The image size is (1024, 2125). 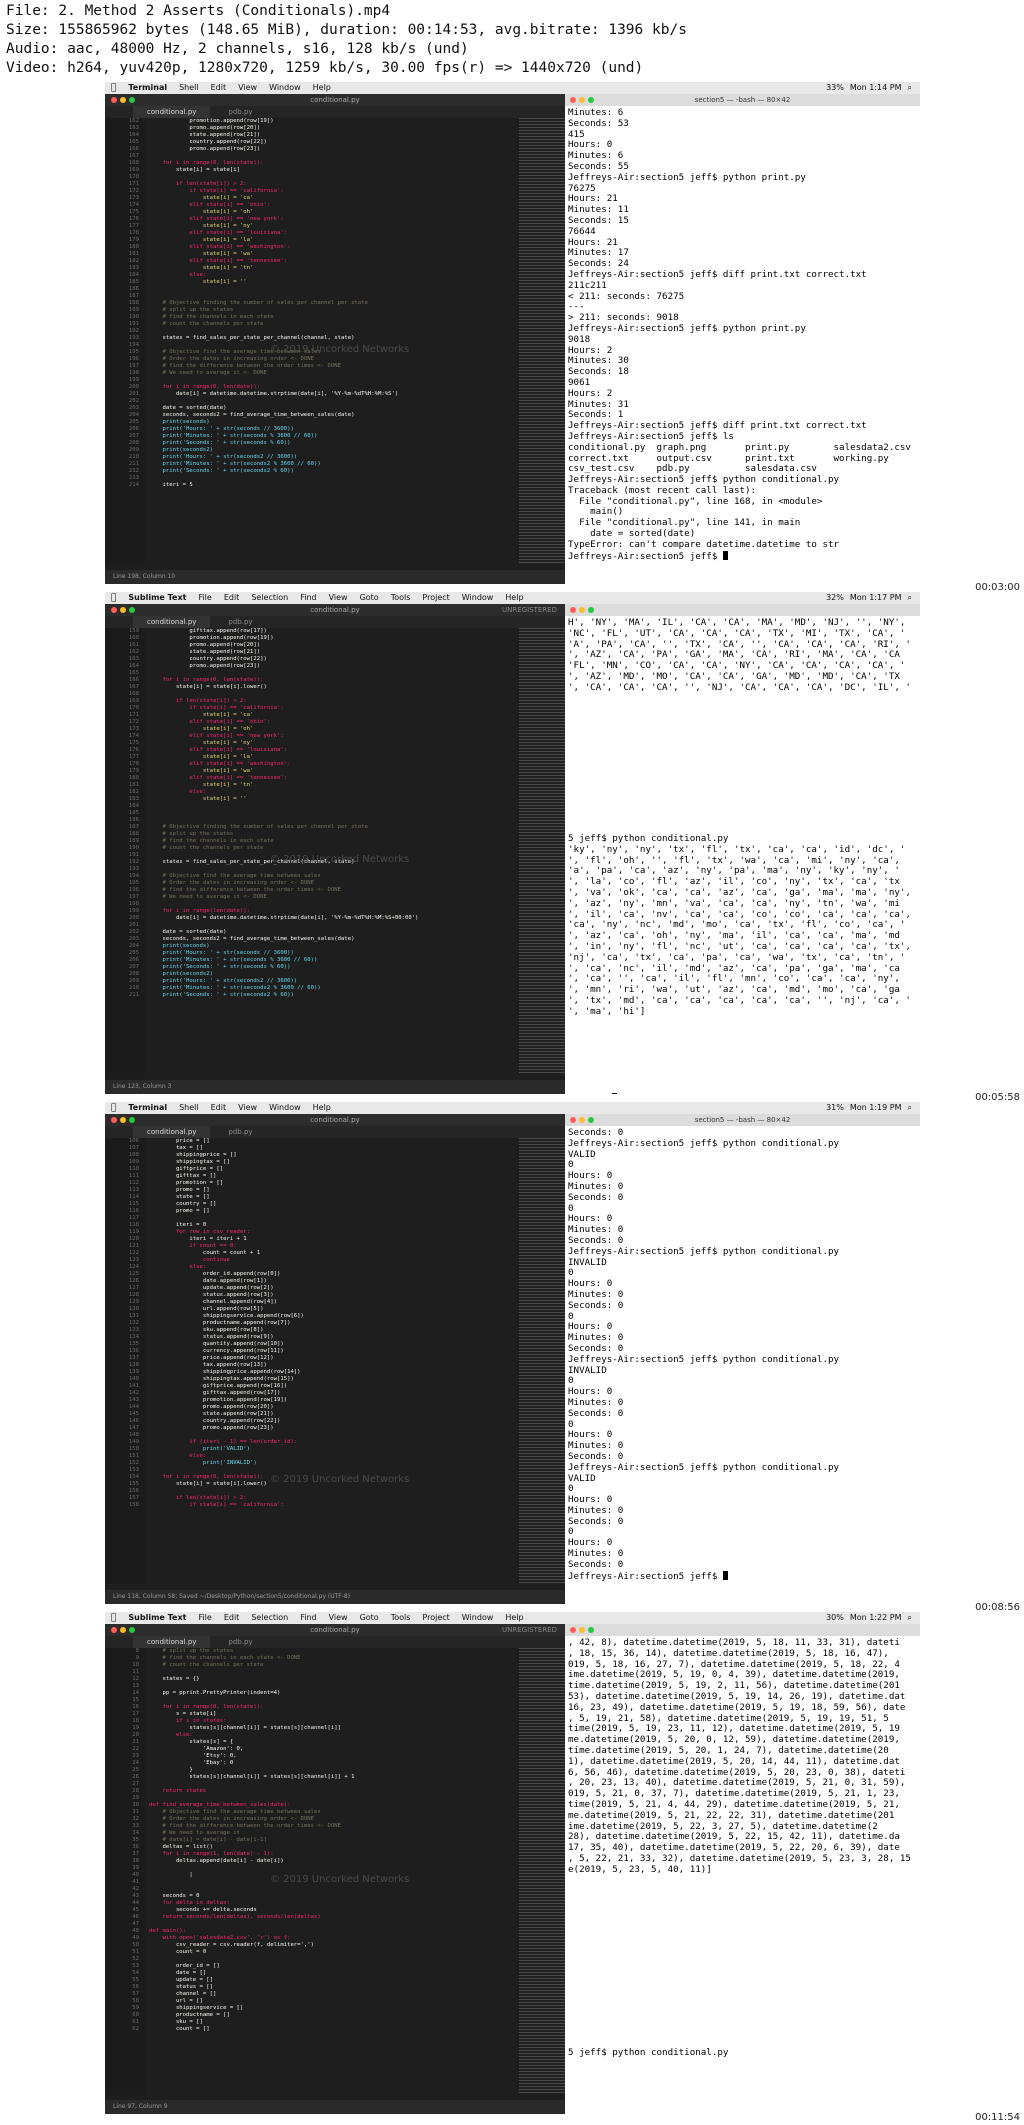 What do you see at coordinates (582, 1154) in the screenshot?
I see `terminal-line: VALID` at bounding box center [582, 1154].